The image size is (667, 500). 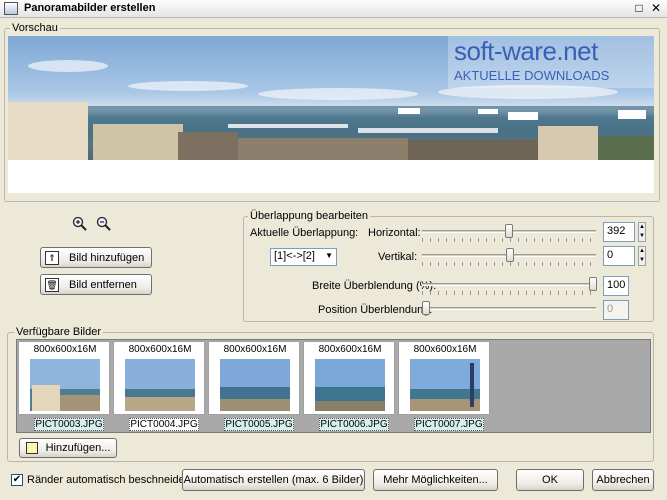 What do you see at coordinates (510, 255) in the screenshot?
I see `vertical-slider-thumb` at bounding box center [510, 255].